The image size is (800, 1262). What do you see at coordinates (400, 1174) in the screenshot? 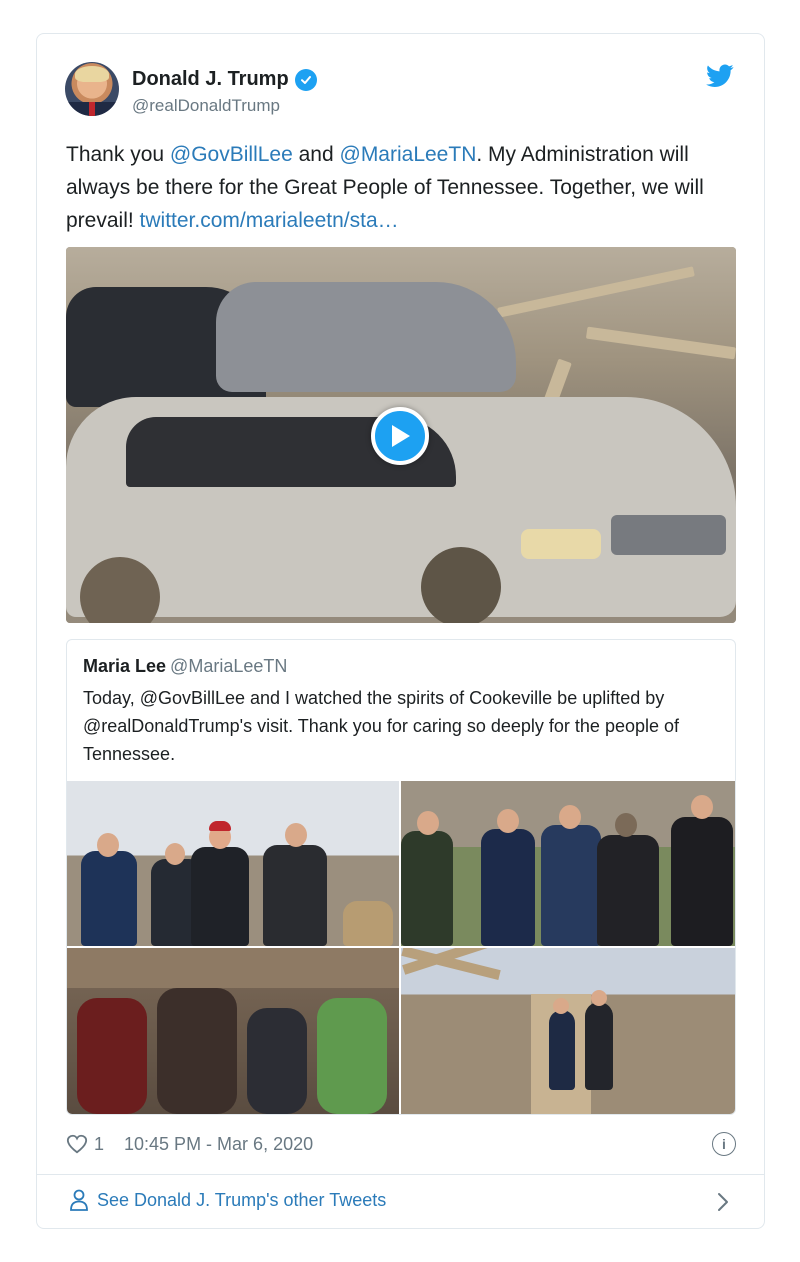
I see `divider` at bounding box center [400, 1174].